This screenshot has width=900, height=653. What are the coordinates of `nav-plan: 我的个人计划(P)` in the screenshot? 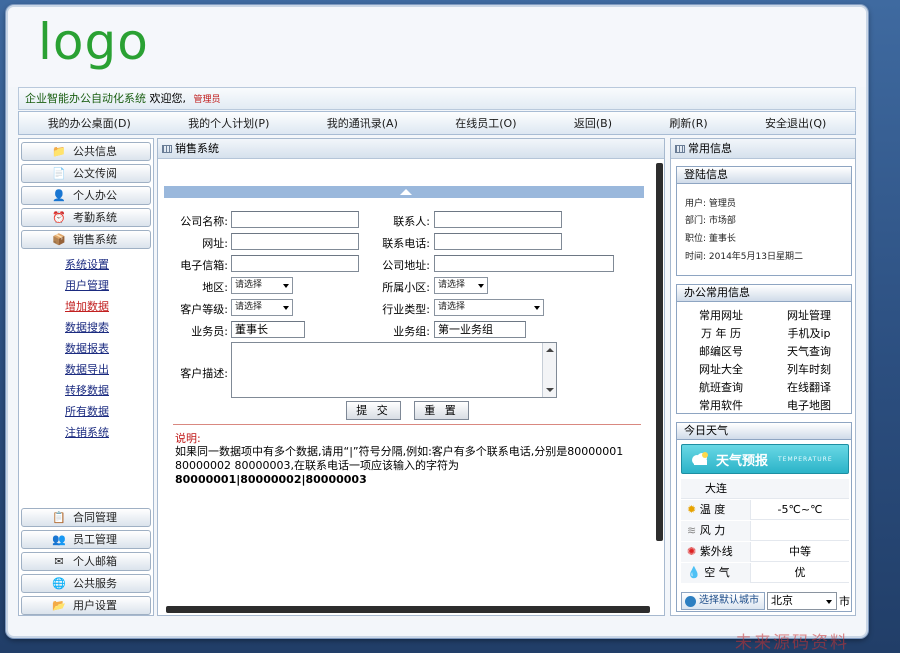 It's located at (228, 123).